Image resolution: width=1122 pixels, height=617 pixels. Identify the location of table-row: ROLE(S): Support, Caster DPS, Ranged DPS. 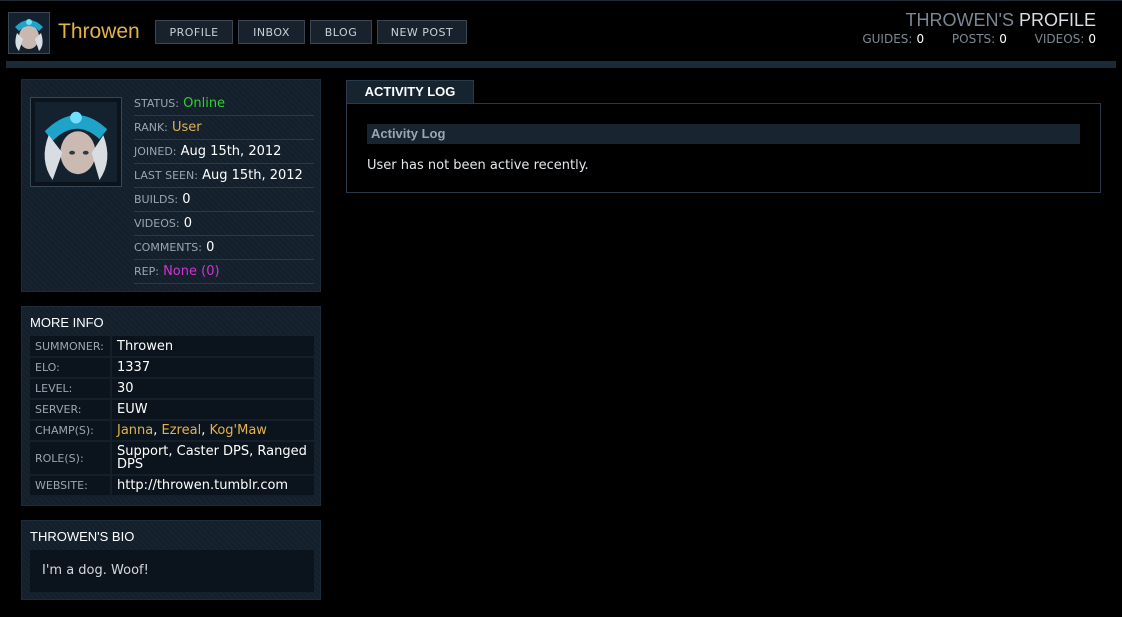
(172, 458).